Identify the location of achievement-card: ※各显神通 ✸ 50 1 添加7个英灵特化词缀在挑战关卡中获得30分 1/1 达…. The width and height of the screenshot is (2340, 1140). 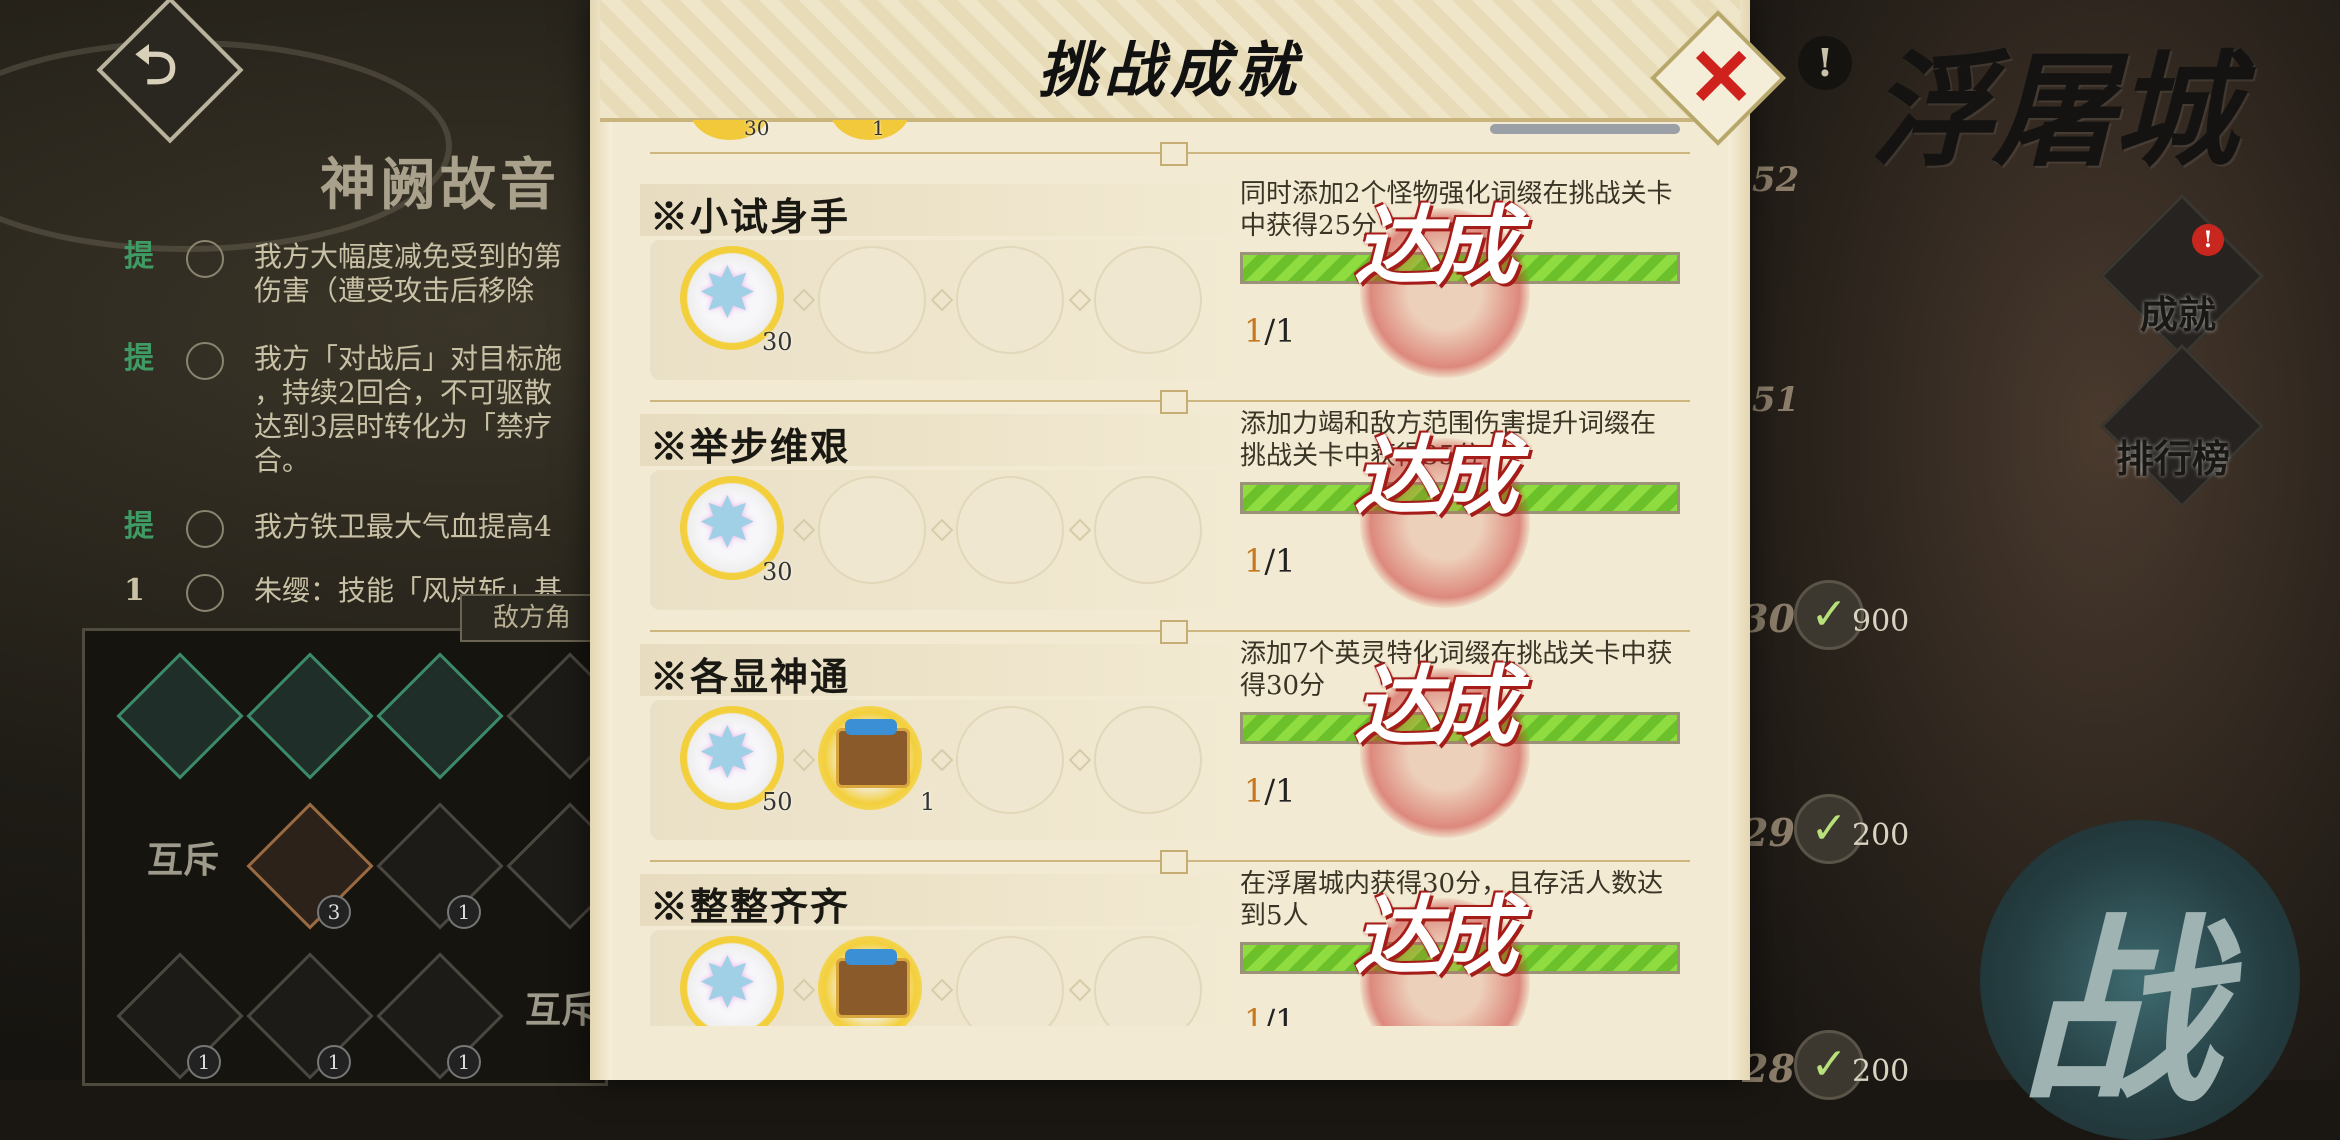
(1170, 745).